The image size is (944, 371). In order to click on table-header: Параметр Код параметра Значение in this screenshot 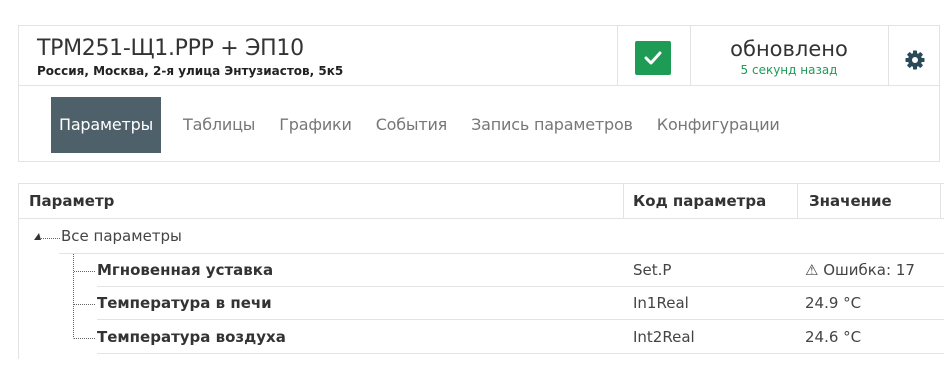, I will do `click(481, 201)`.